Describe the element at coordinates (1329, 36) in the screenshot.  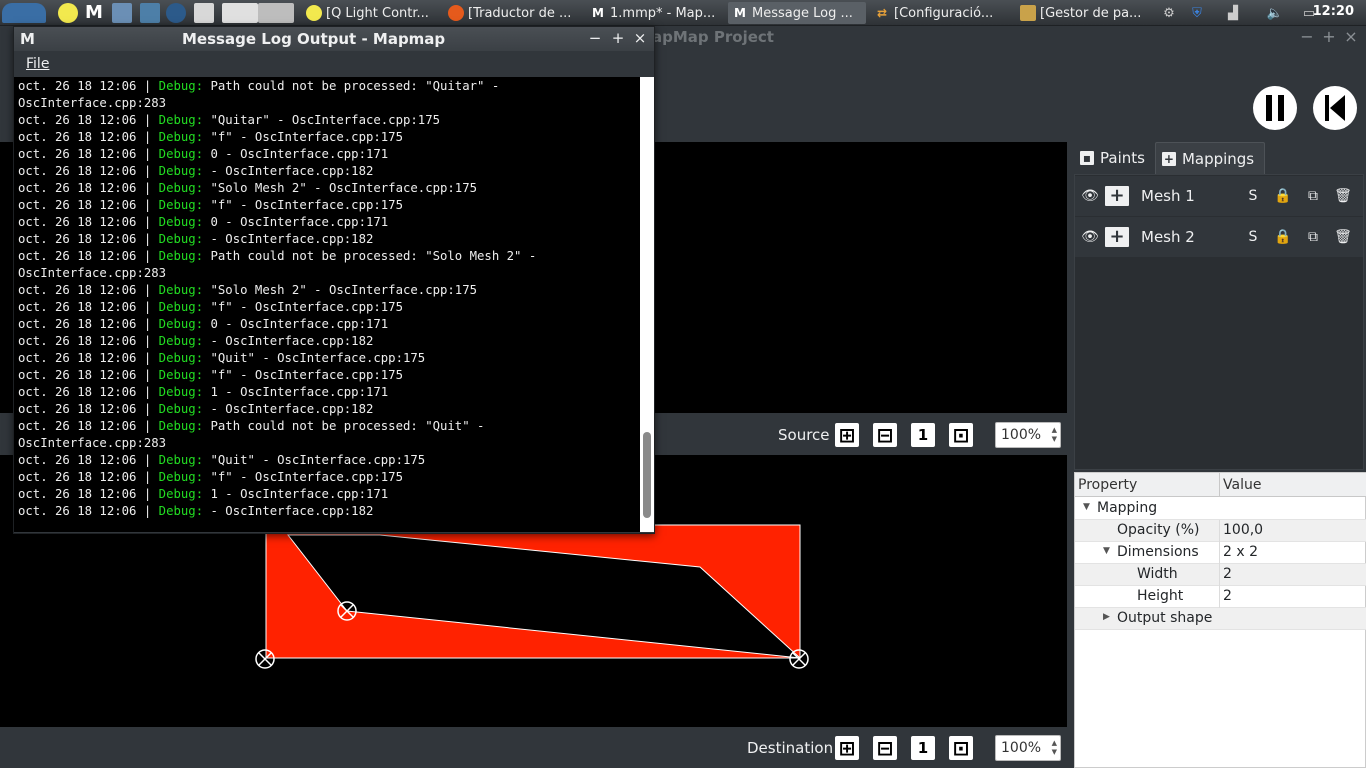
I see `main-maximize-button: +` at that location.